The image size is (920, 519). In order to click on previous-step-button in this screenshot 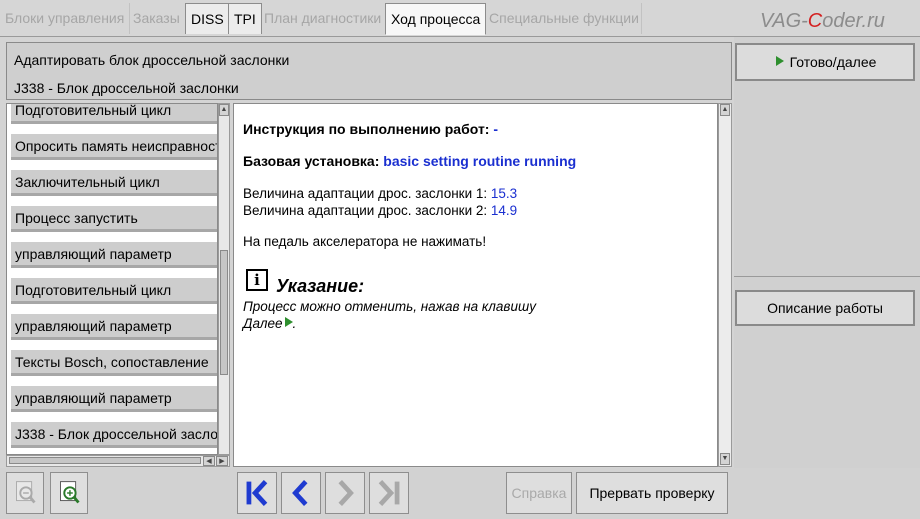, I will do `click(301, 493)`.